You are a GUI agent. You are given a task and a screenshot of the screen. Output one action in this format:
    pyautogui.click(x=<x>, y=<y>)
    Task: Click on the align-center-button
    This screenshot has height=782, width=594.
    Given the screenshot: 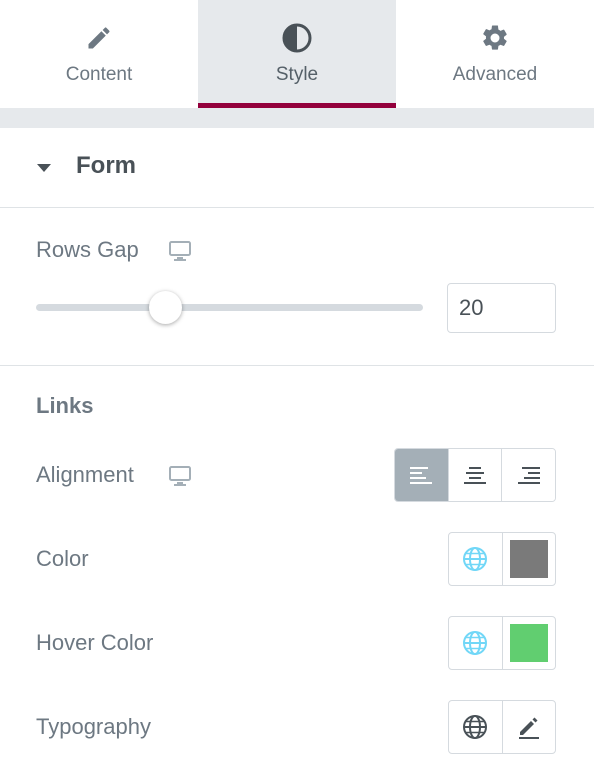 What is the action you would take?
    pyautogui.click(x=474, y=475)
    